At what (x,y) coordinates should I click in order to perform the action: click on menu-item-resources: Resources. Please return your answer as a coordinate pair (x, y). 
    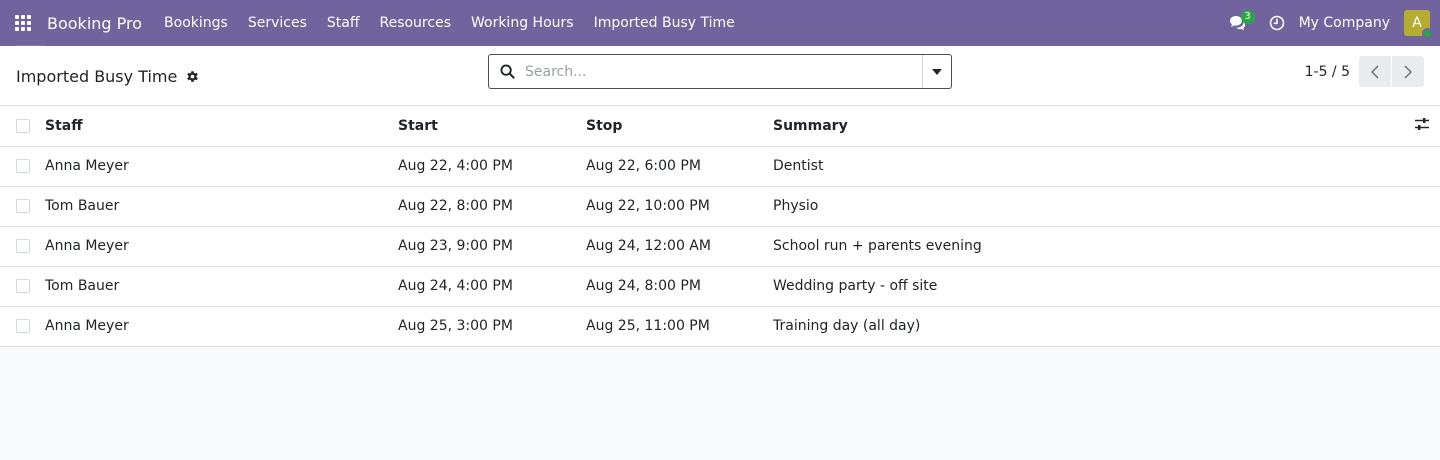
    Looking at the image, I should click on (415, 23).